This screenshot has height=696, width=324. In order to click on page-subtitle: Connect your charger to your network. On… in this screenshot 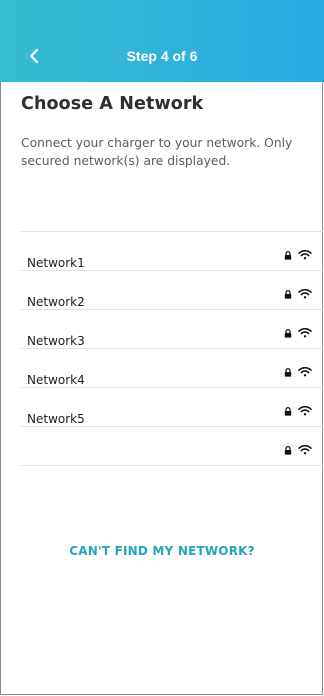, I will do `click(157, 152)`.